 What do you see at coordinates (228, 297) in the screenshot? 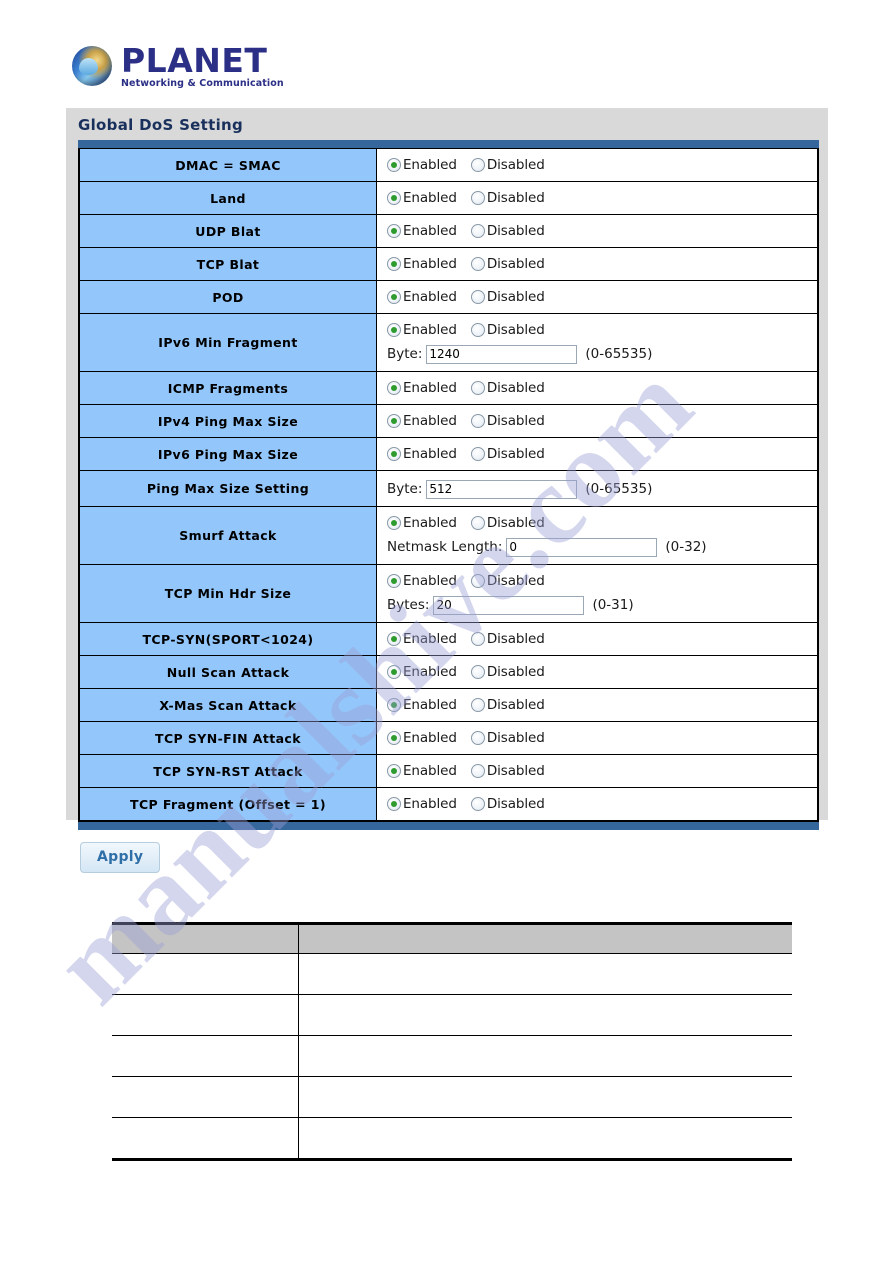
I see `setting-label: POD` at bounding box center [228, 297].